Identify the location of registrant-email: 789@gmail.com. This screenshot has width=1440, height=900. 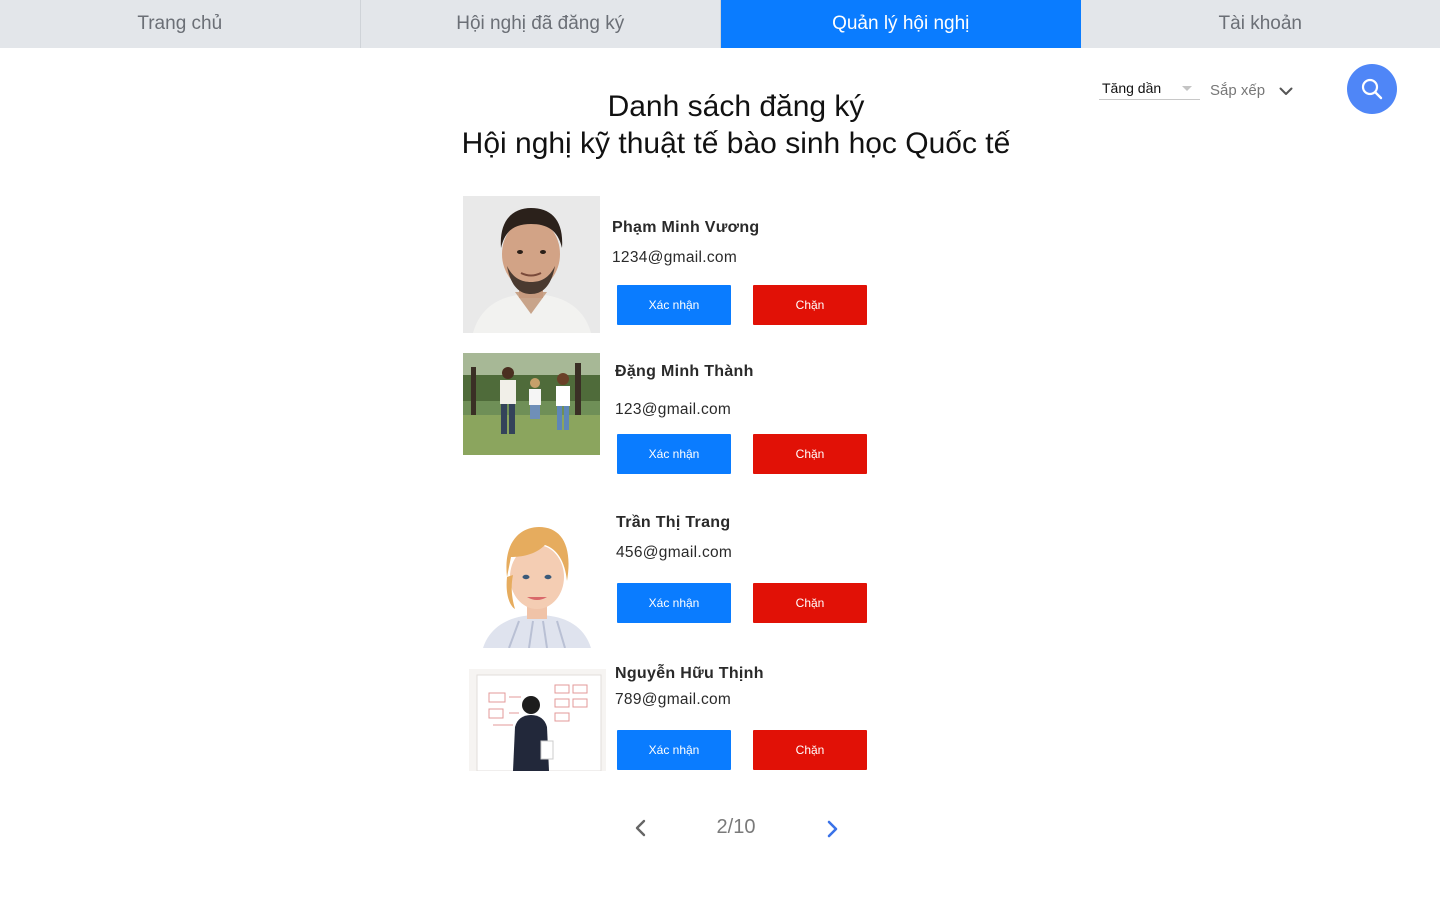
(673, 699).